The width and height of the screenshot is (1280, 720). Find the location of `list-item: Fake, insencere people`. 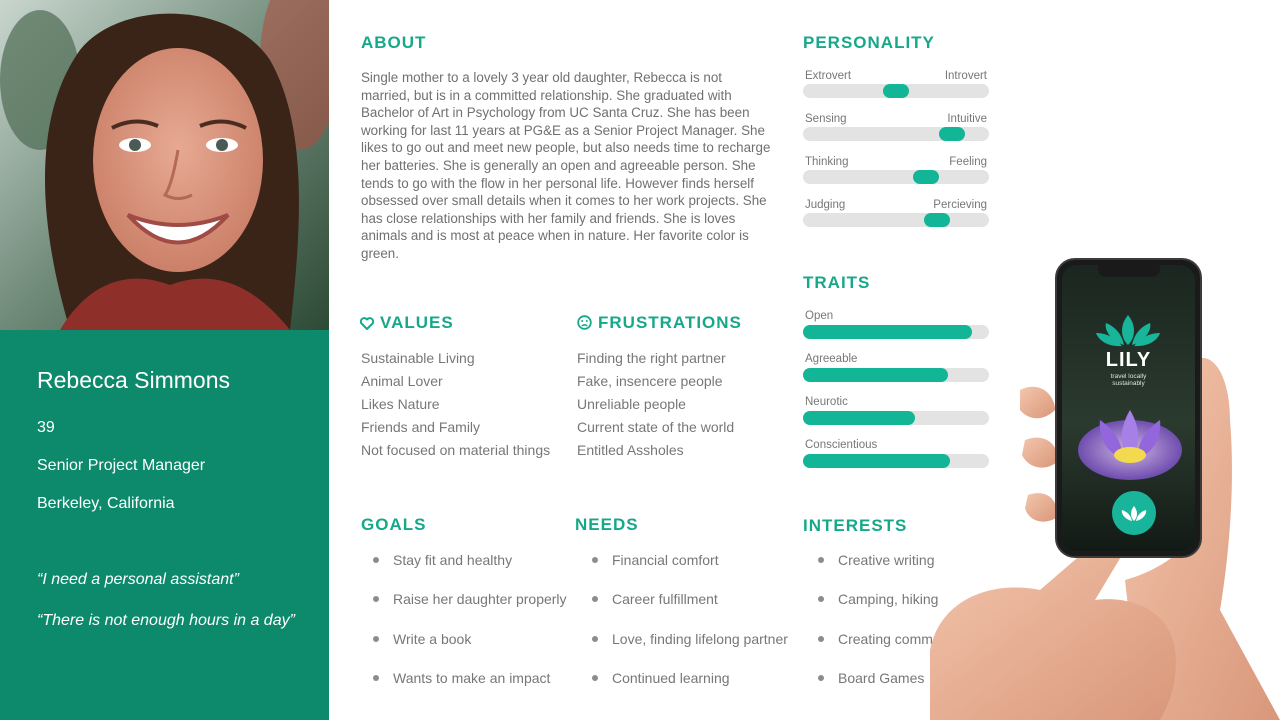

list-item: Fake, insencere people is located at coordinates (650, 381).